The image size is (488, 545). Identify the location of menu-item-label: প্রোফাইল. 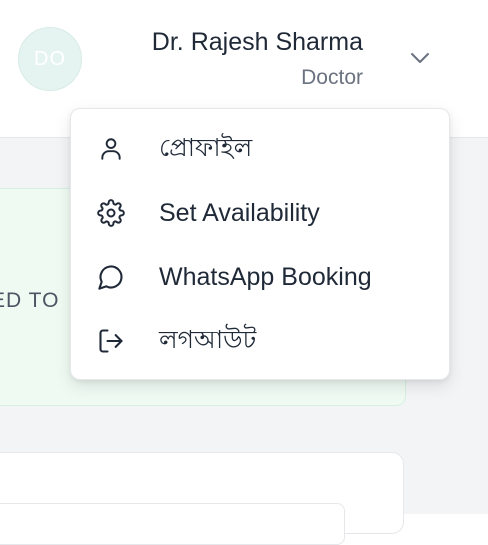
(206, 147).